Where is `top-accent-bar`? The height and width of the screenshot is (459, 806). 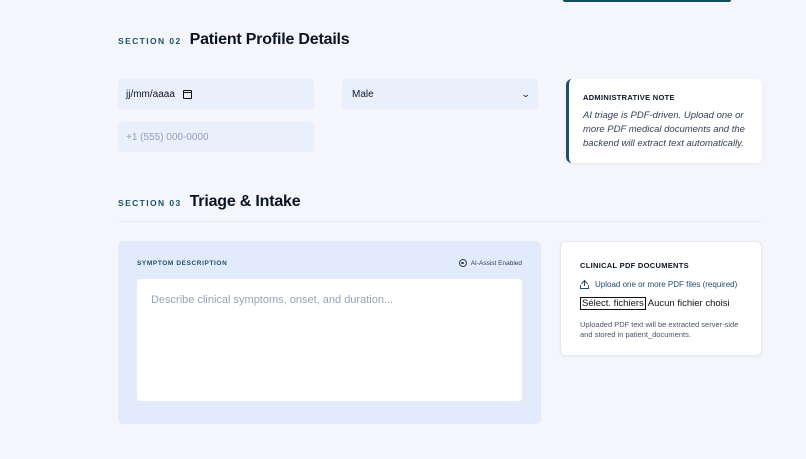
top-accent-bar is located at coordinates (647, 1).